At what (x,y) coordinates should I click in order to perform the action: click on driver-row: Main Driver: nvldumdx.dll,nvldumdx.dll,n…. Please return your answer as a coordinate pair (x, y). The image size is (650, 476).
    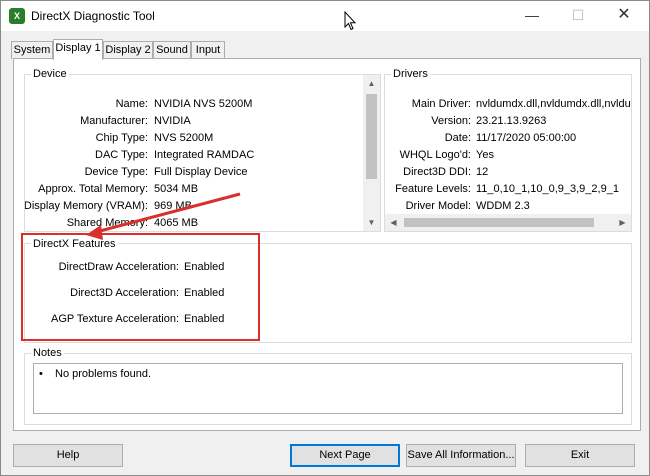
    Looking at the image, I should click on (508, 106).